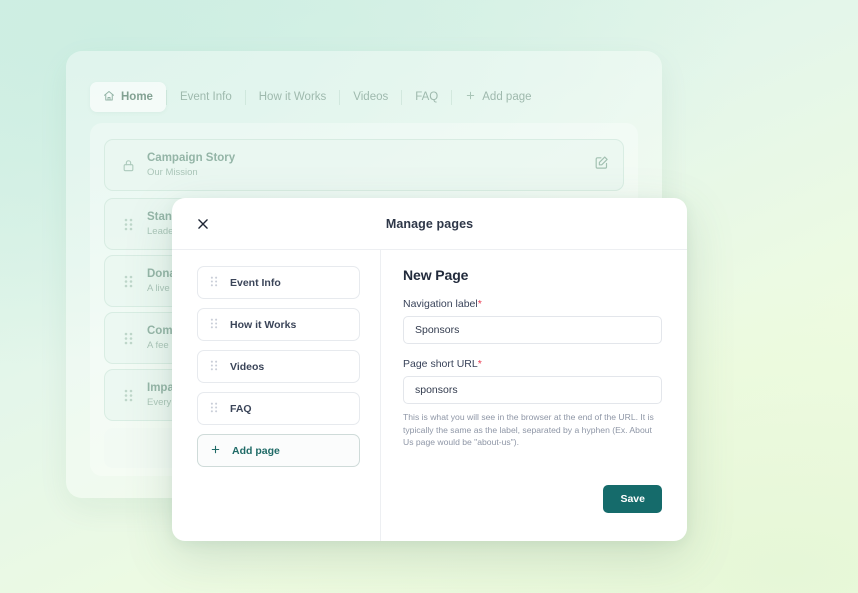 Image resolution: width=858 pixels, height=593 pixels. Describe the element at coordinates (278, 366) in the screenshot. I see `page-list-item-videos: Videos` at that location.